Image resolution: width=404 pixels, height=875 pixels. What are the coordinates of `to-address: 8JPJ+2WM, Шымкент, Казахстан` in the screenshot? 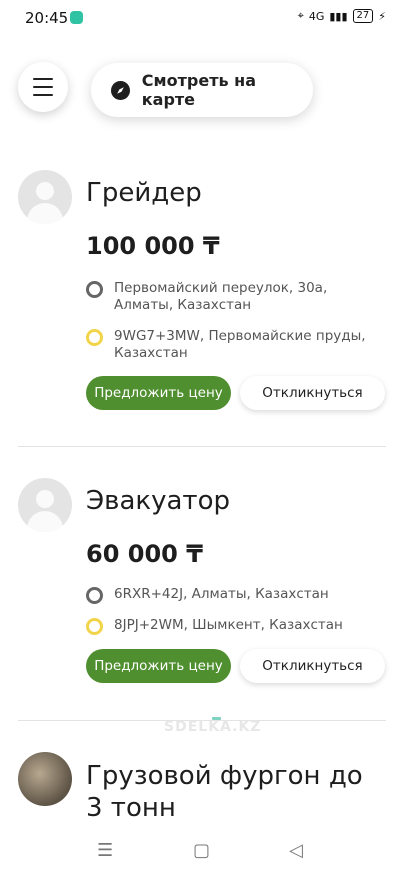 It's located at (236, 626).